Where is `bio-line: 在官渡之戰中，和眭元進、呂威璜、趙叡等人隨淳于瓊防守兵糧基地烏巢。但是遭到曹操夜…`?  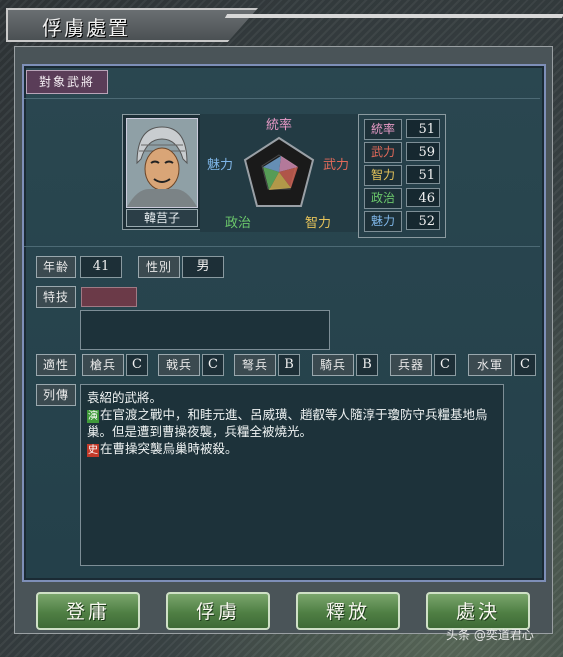 bio-line: 在官渡之戰中，和眭元進、呂威璜、趙叡等人隨淳于瓊防守兵糧基地烏巢。但是遭到曹操夜… is located at coordinates (287, 423).